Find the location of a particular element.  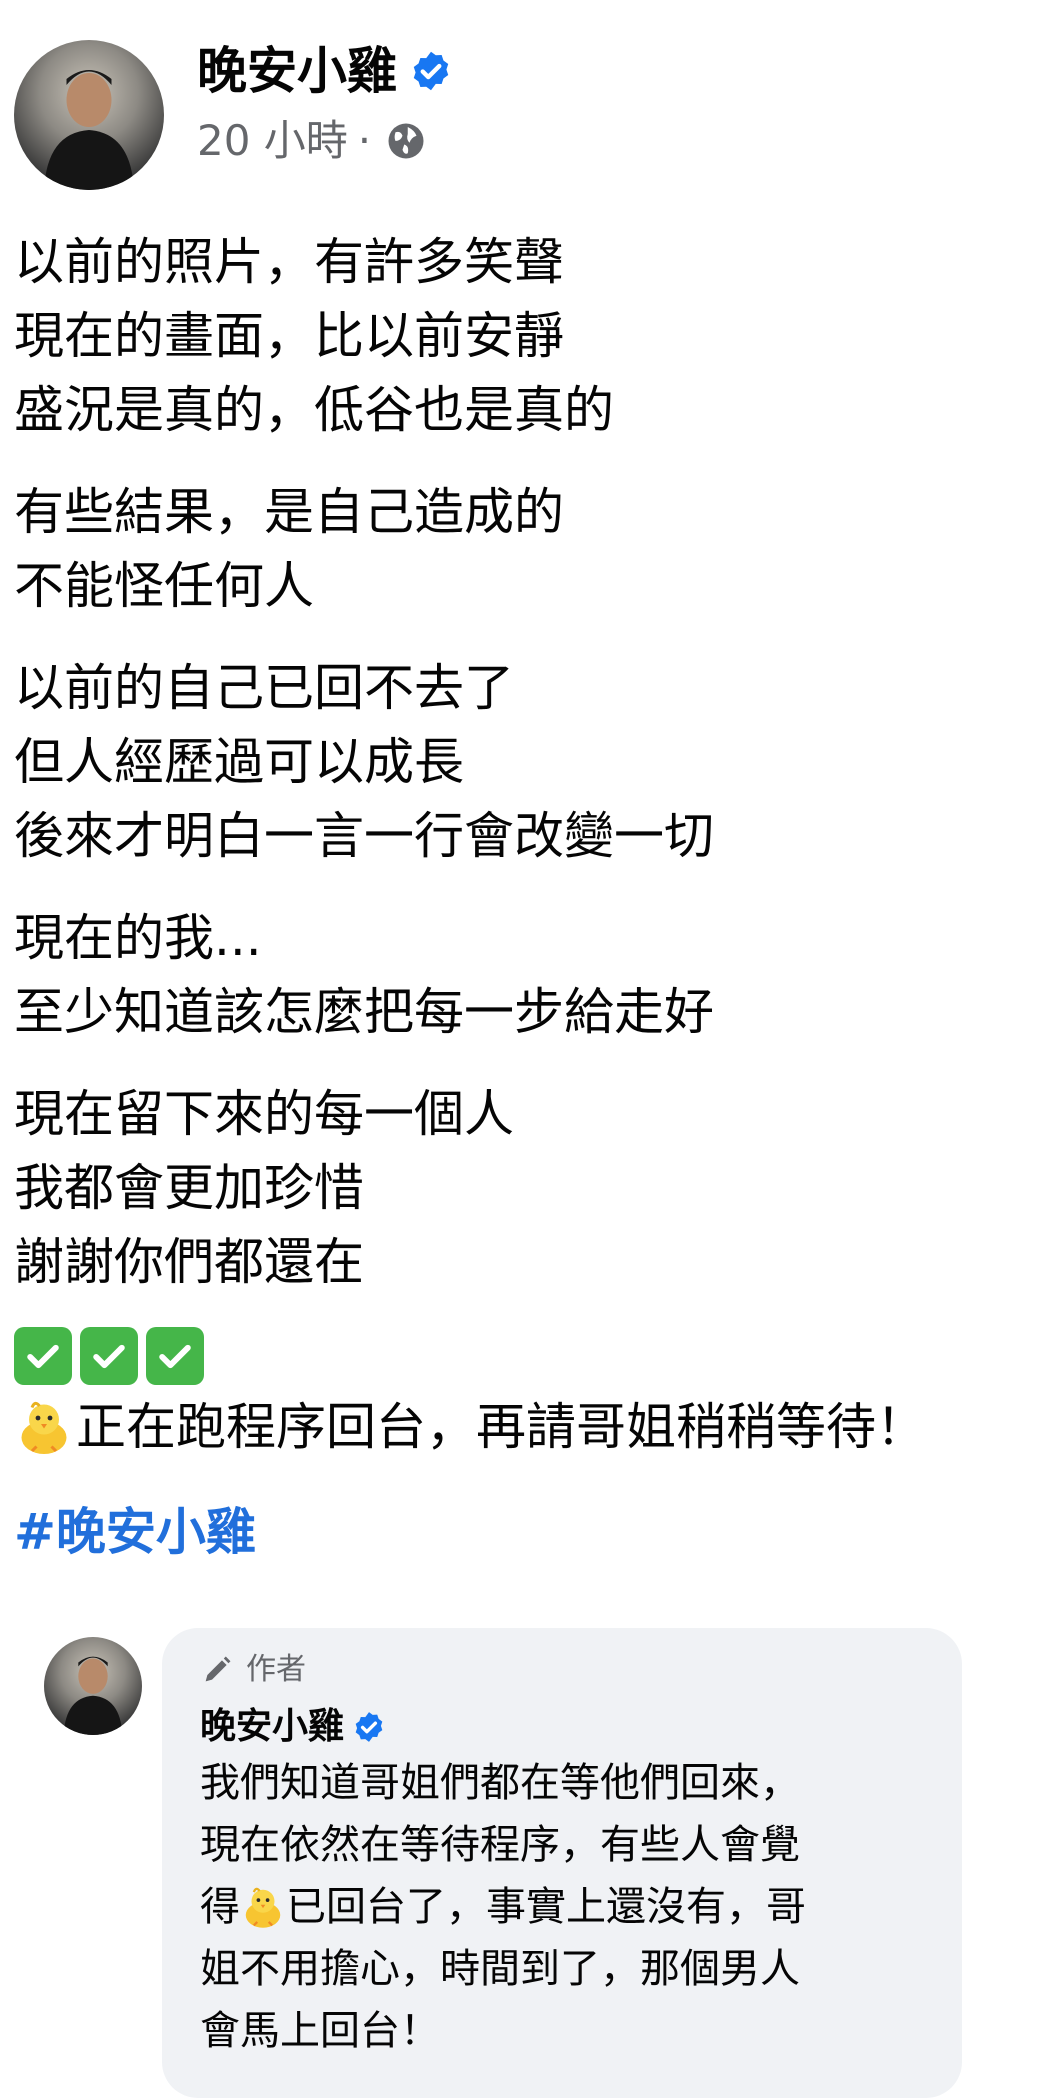

post-paragraph: 以前的照片，有許多笑聲 現在的畫面，比以前安靜 盛況是真的，低谷也是真的 is located at coordinates (529, 336).